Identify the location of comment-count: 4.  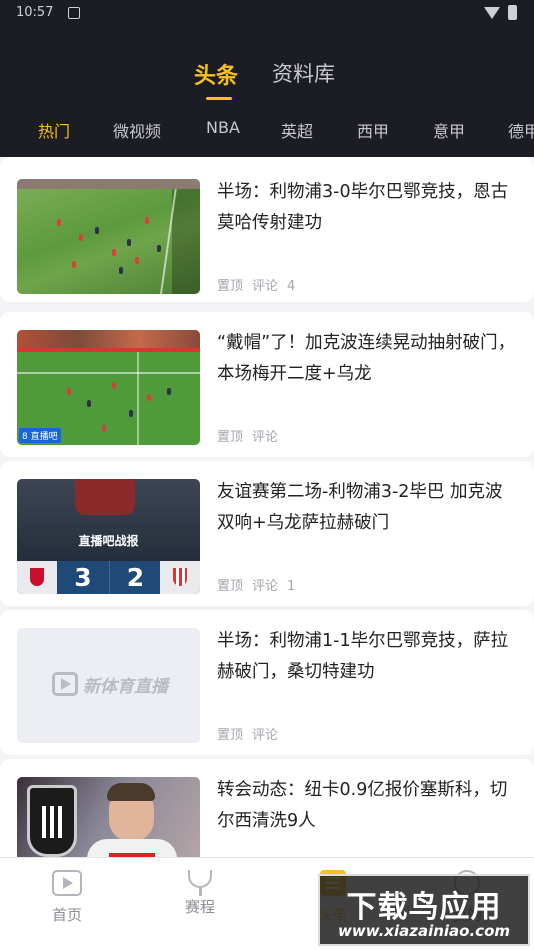
(291, 286).